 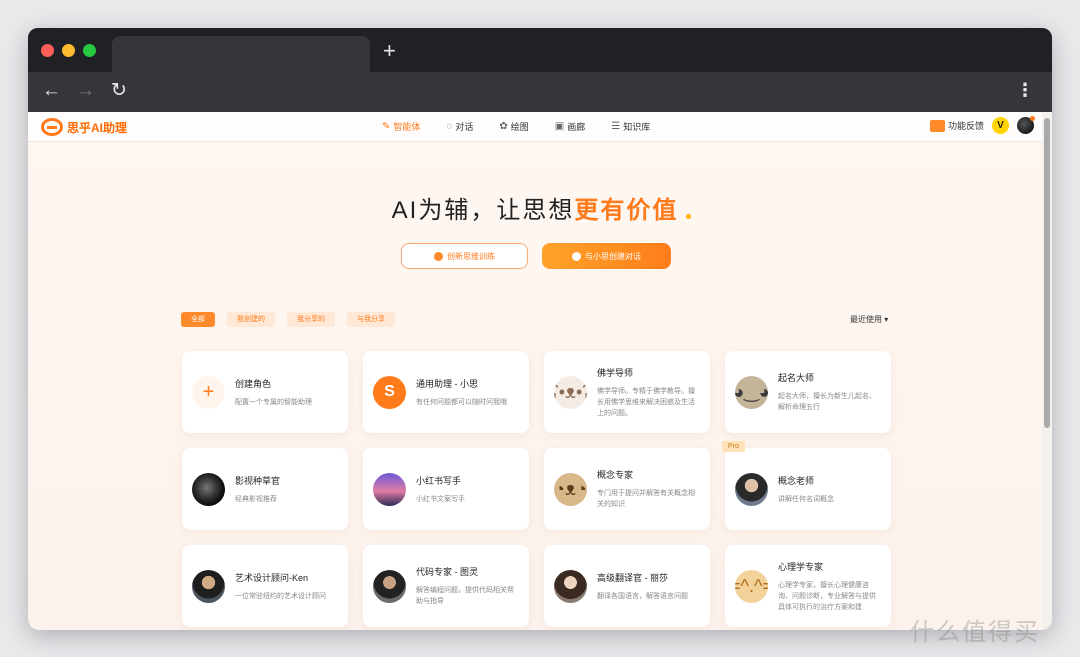 What do you see at coordinates (273, 402) in the screenshot?
I see `agent-card-desc: 配置一个专属的智能助理` at bounding box center [273, 402].